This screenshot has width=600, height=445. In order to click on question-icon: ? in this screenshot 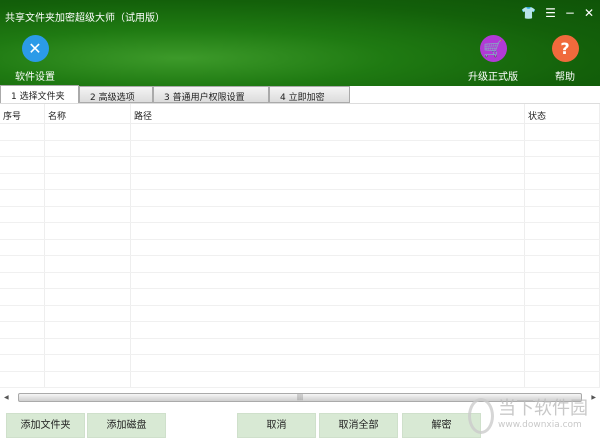, I will do `click(565, 48)`.